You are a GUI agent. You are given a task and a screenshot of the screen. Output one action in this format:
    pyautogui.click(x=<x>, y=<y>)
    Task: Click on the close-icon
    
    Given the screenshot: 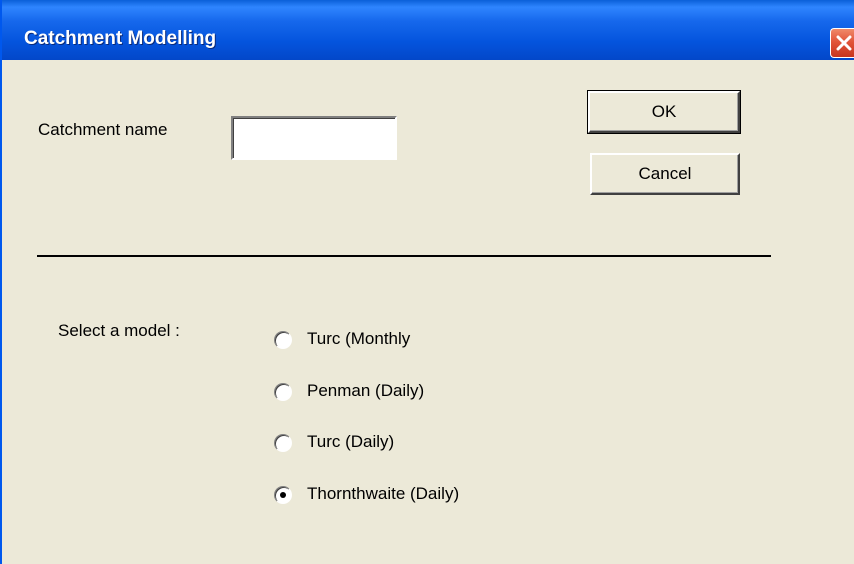 What is the action you would take?
    pyautogui.click(x=844, y=43)
    